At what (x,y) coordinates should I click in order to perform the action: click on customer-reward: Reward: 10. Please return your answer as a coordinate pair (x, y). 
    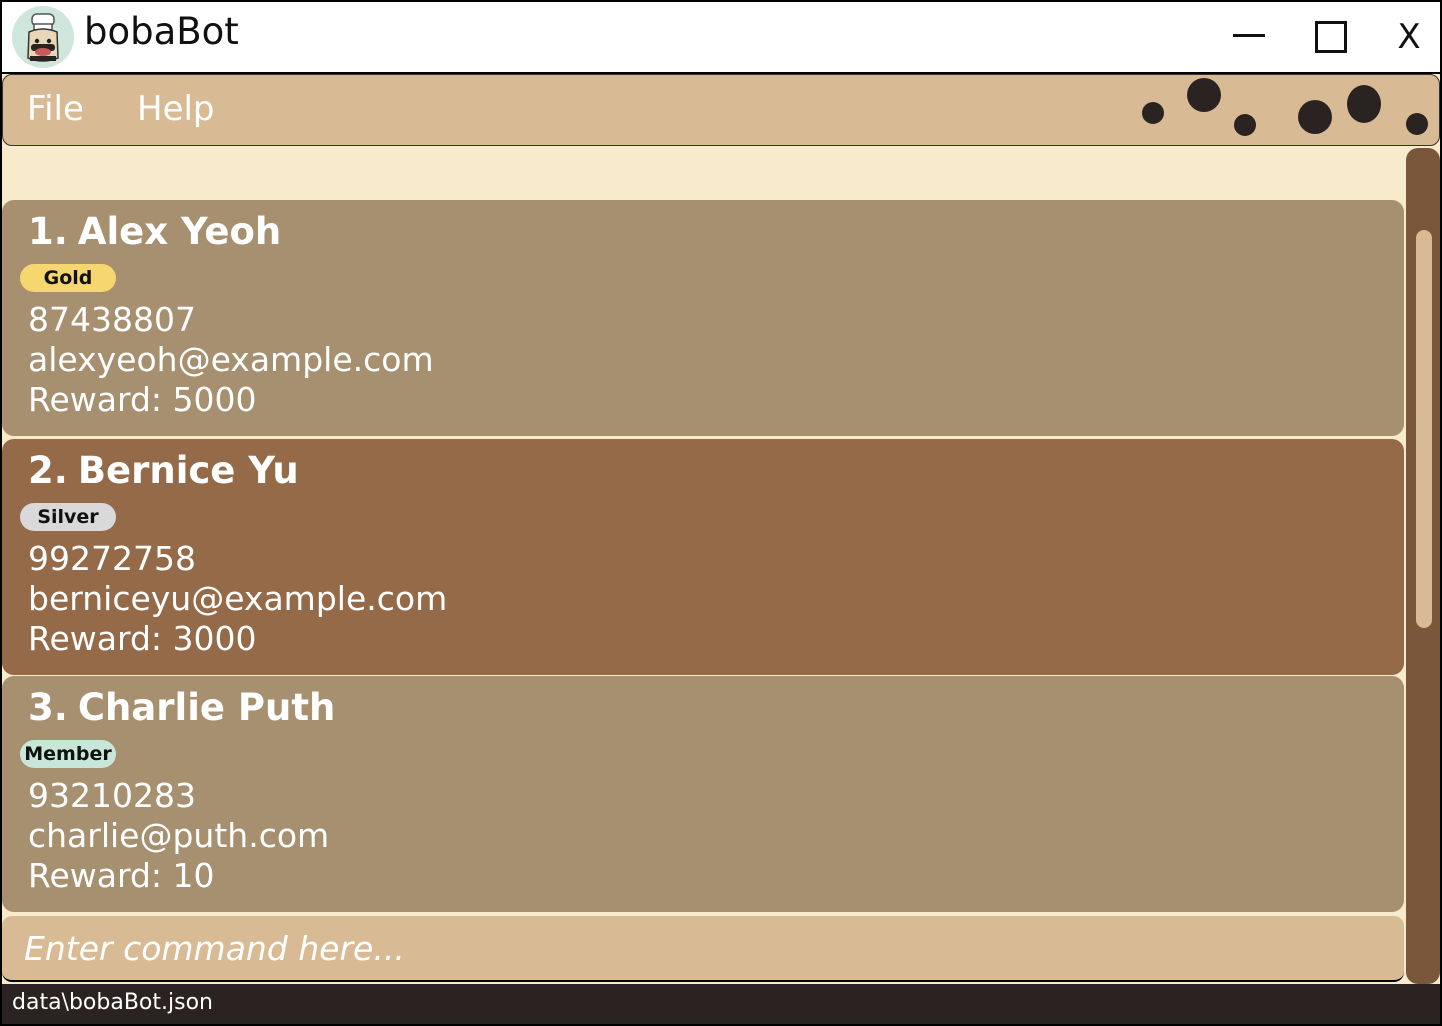
    Looking at the image, I should click on (121, 875).